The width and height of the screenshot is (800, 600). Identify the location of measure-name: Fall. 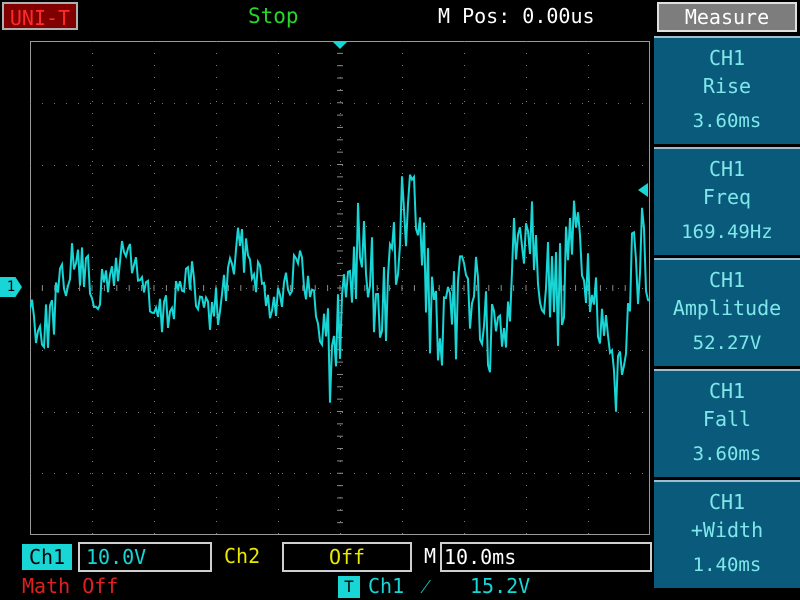
(727, 419).